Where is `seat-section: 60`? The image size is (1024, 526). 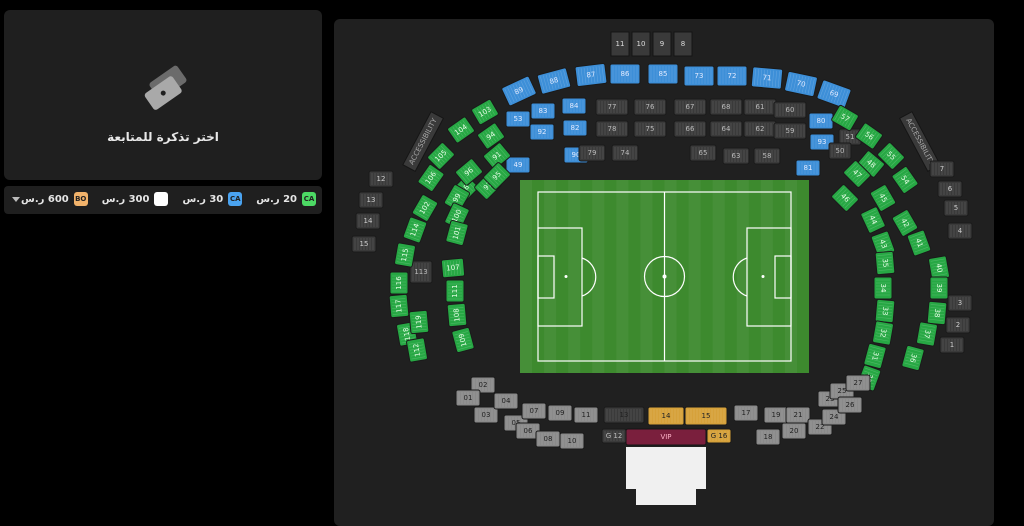 seat-section: 60 is located at coordinates (790, 110).